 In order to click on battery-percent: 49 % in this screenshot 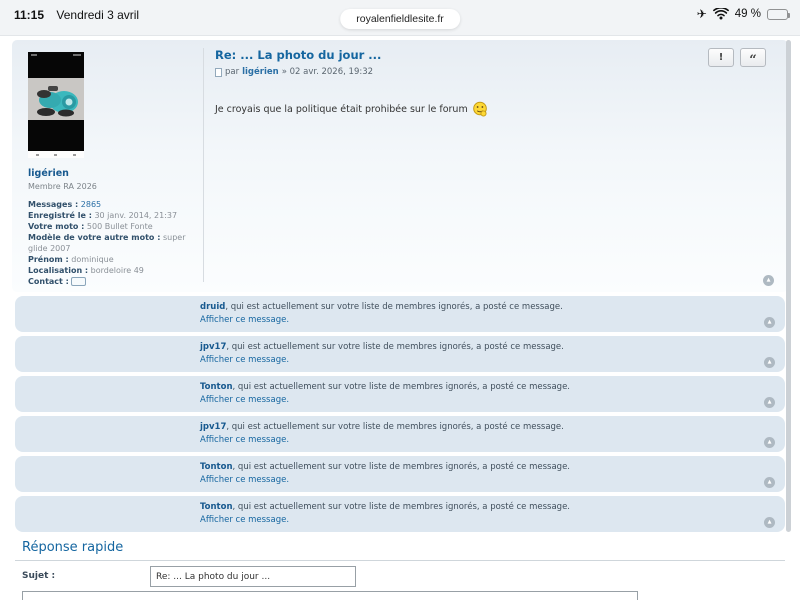, I will do `click(747, 14)`.